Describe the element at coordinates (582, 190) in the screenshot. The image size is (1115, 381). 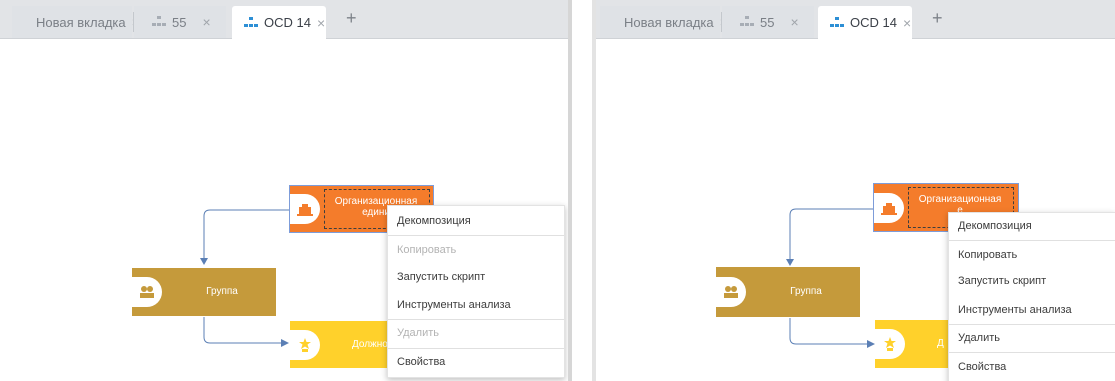
I see `gutter` at that location.